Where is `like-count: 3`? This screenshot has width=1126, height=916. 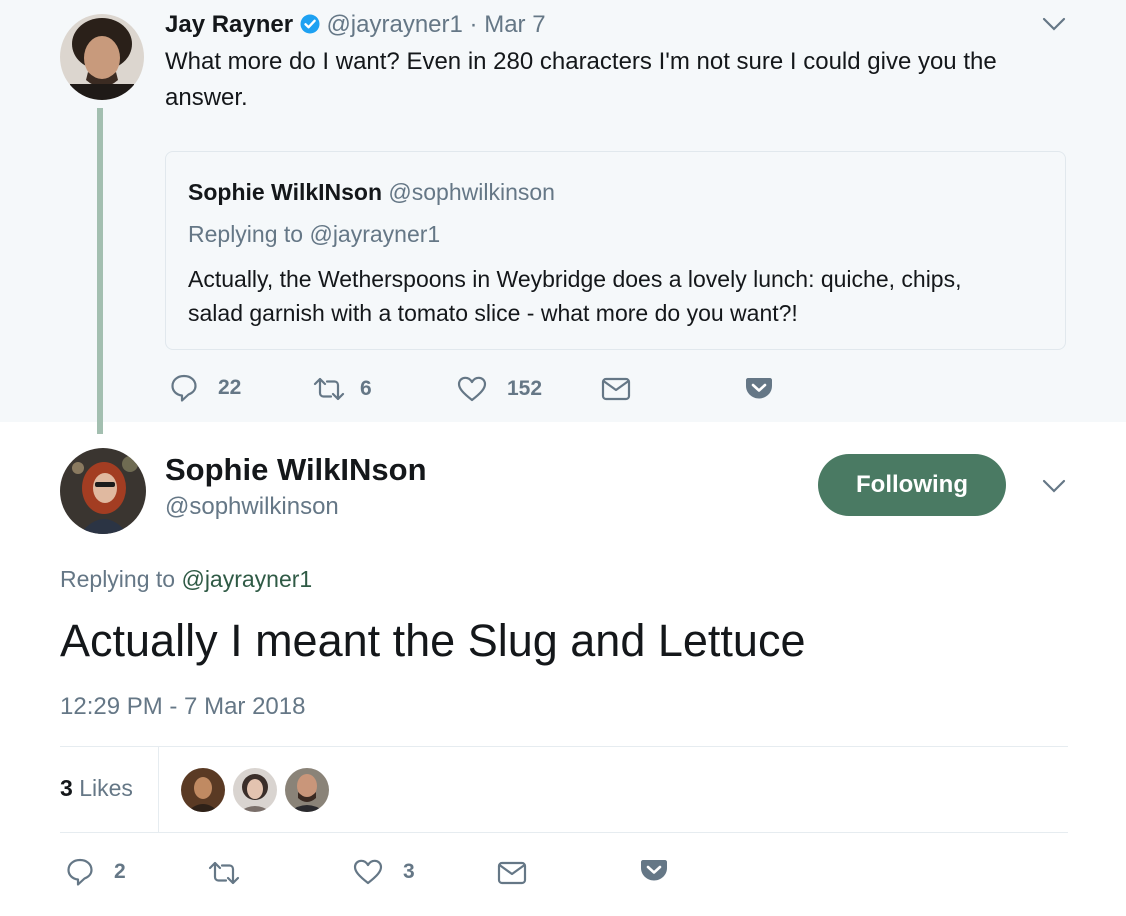
like-count: 3 is located at coordinates (409, 871).